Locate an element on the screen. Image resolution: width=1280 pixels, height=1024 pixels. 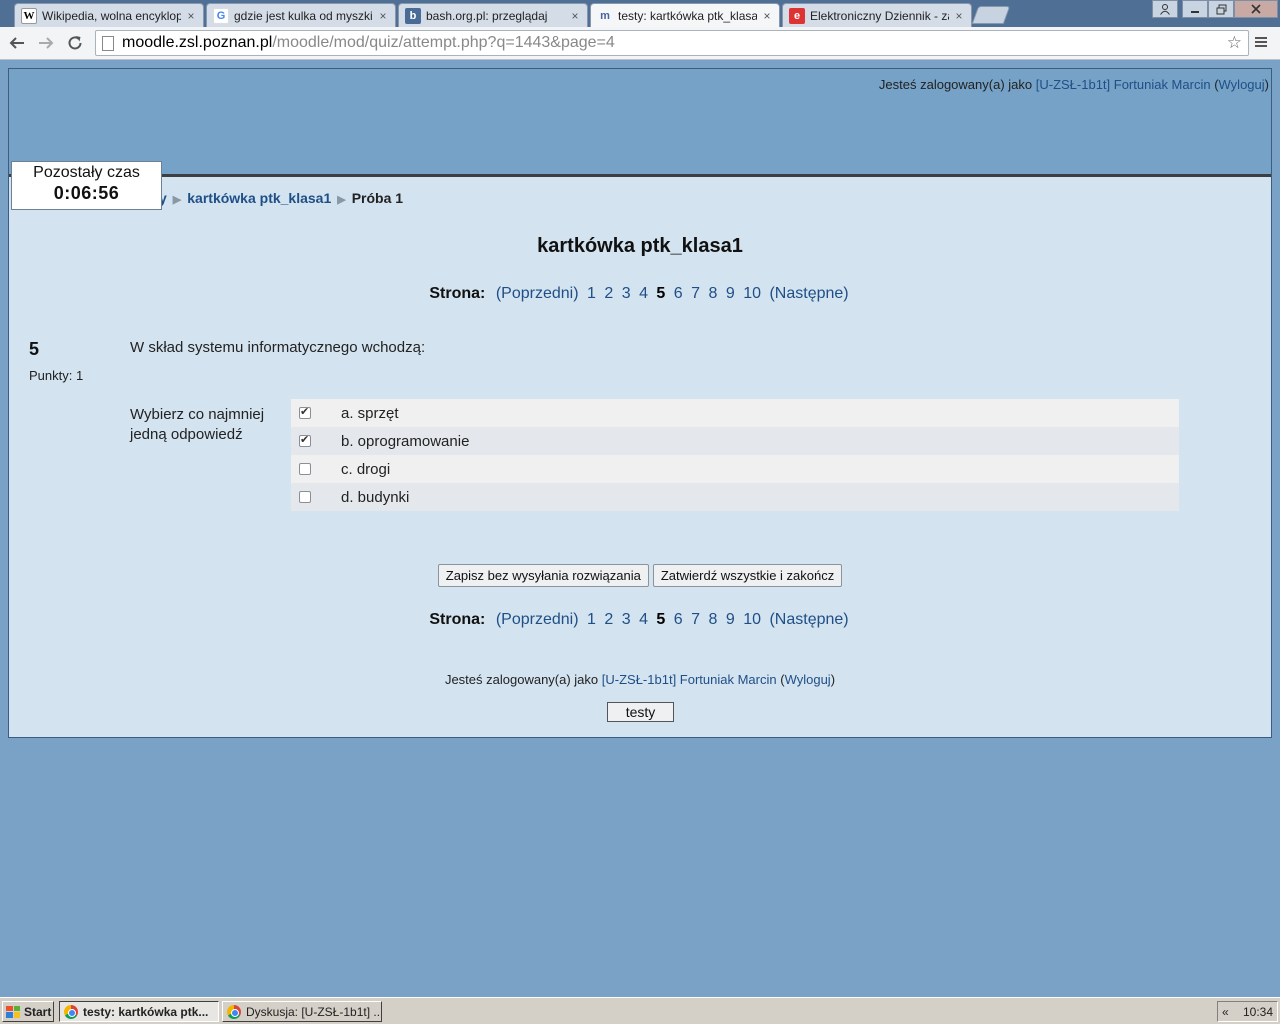
page-title: kartkówka ptk_klasa1 is located at coordinates (640, 246).